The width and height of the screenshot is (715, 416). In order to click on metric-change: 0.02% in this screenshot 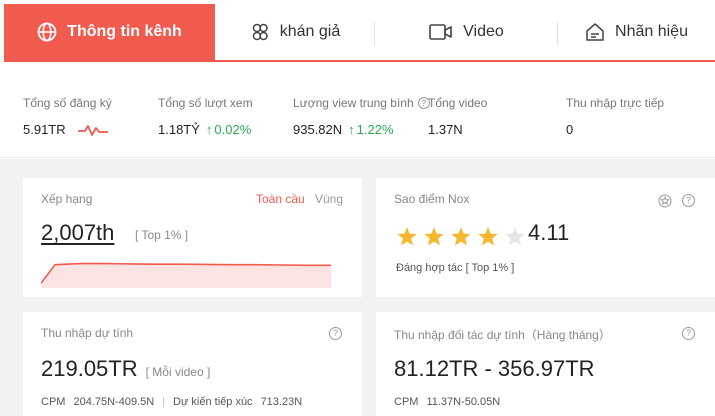, I will do `click(233, 129)`.